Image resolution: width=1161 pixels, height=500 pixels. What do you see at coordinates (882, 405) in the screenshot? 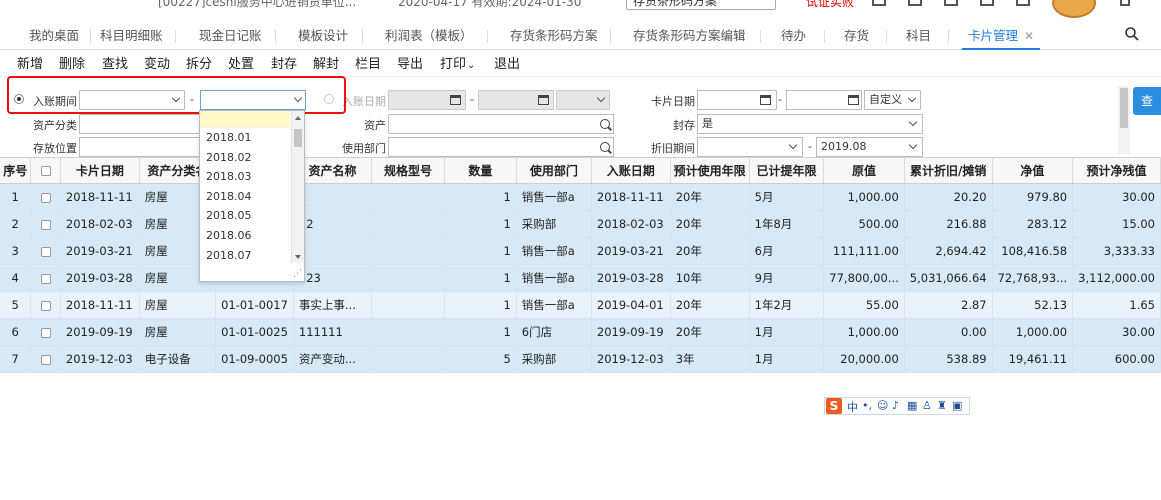
I see `emoji-icon: ☺` at bounding box center [882, 405].